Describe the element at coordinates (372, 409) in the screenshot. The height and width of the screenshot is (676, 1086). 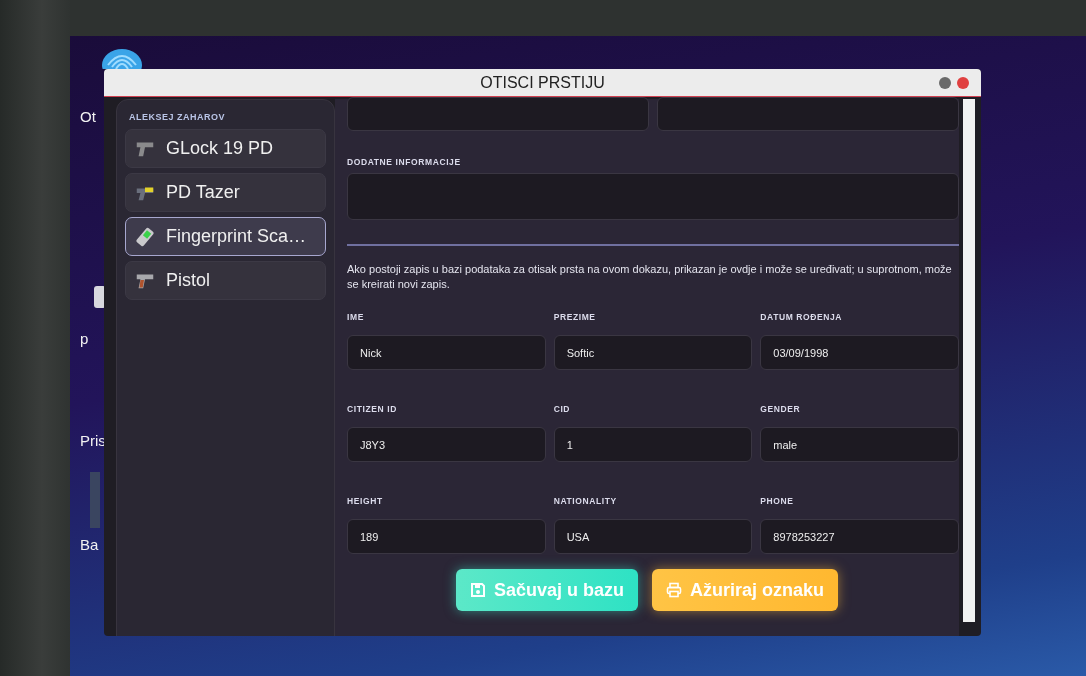
I see `field-label: CITIZEN ID` at that location.